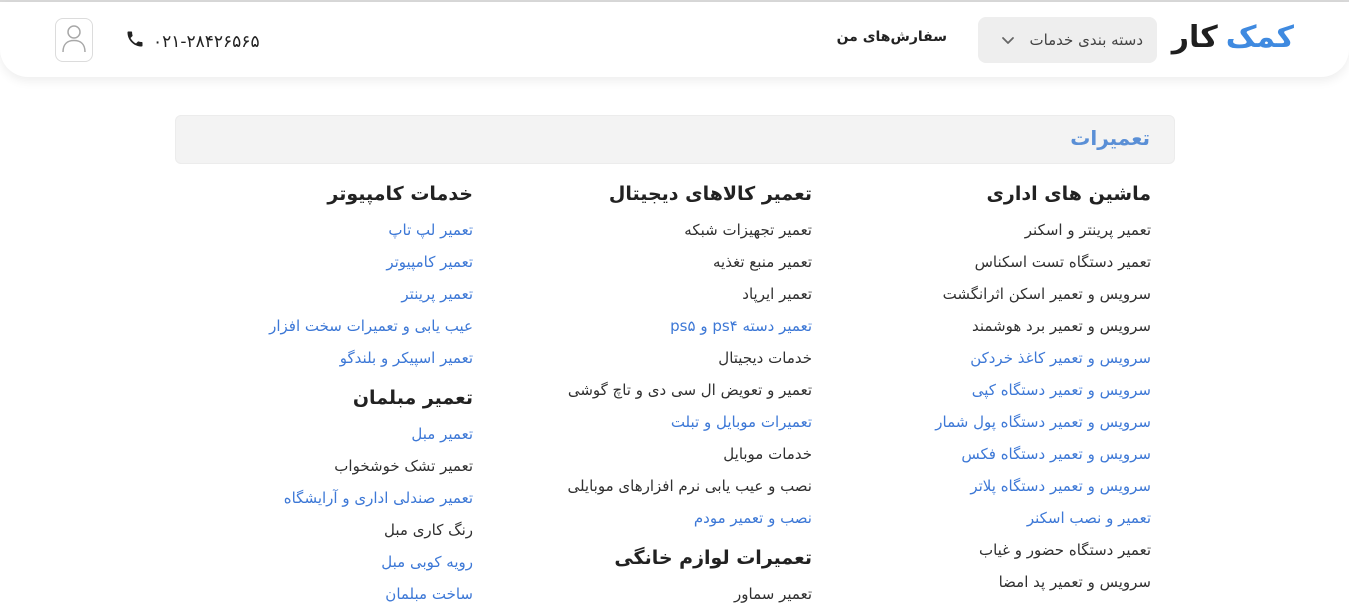  Describe the element at coordinates (371, 262) in the screenshot. I see `service-link: تعمیر کامپیوتر` at that location.